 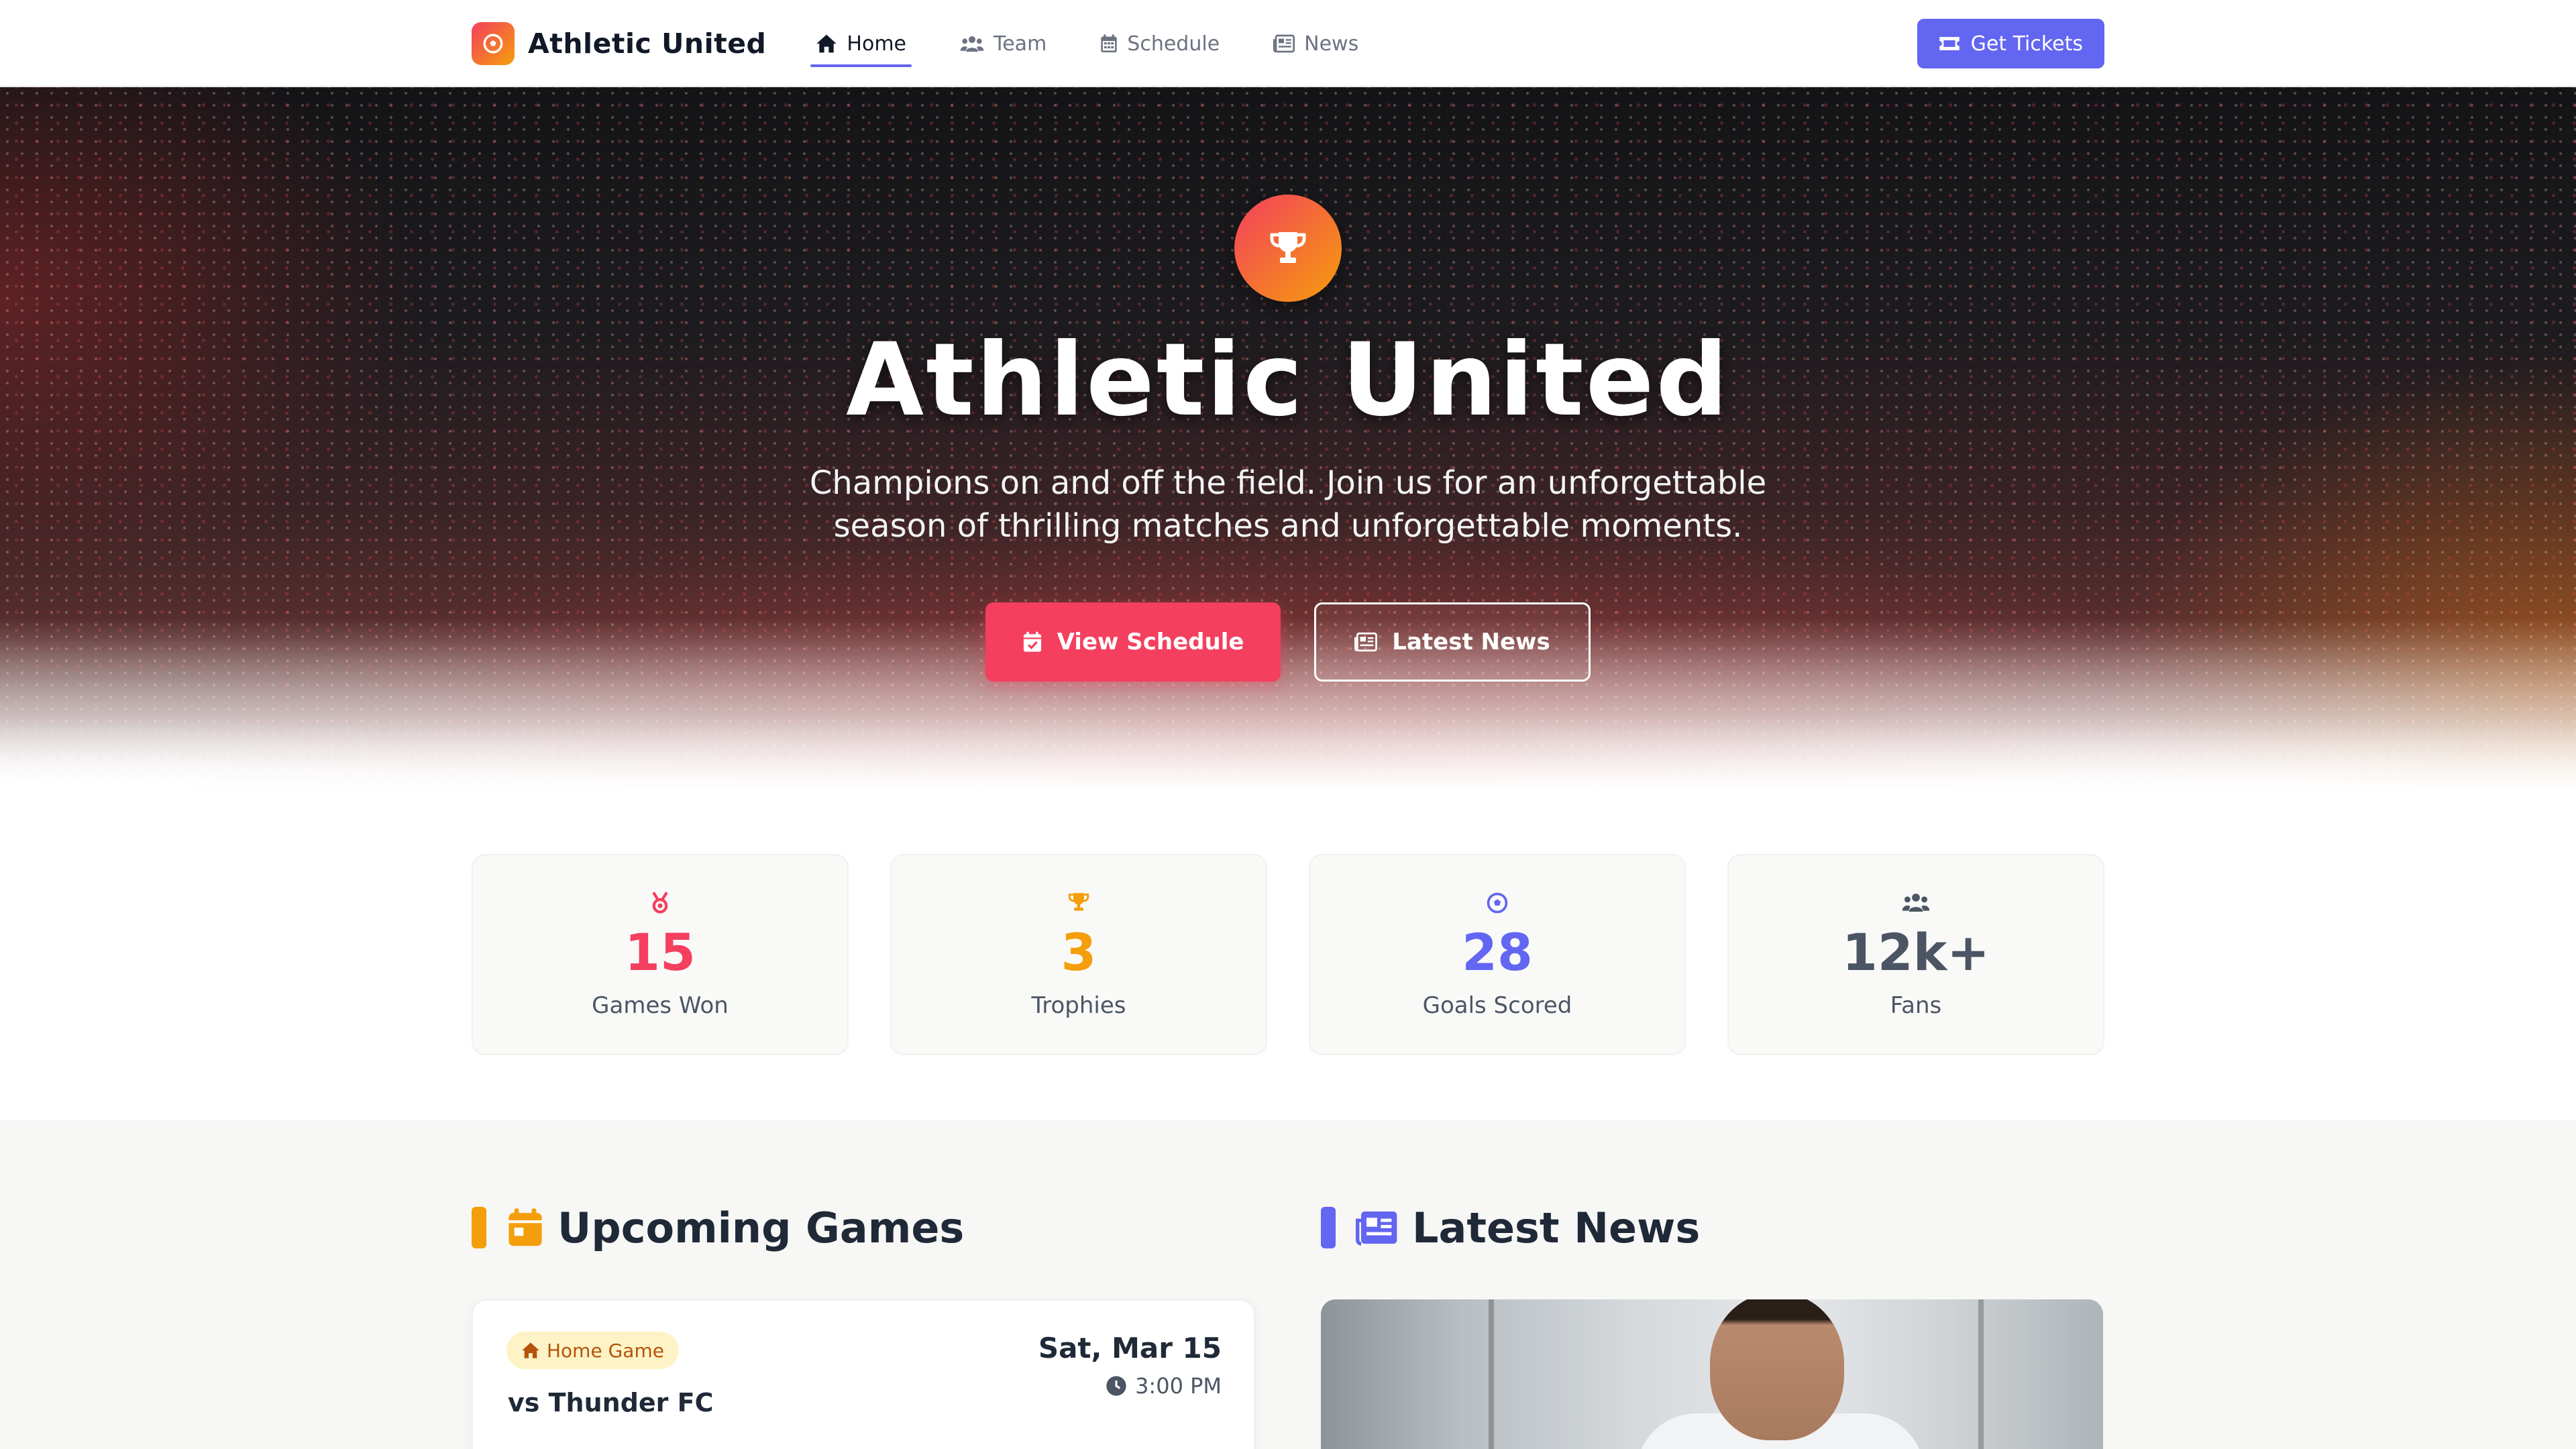 I want to click on latest-news-title: Latest News, so click(x=1556, y=1227).